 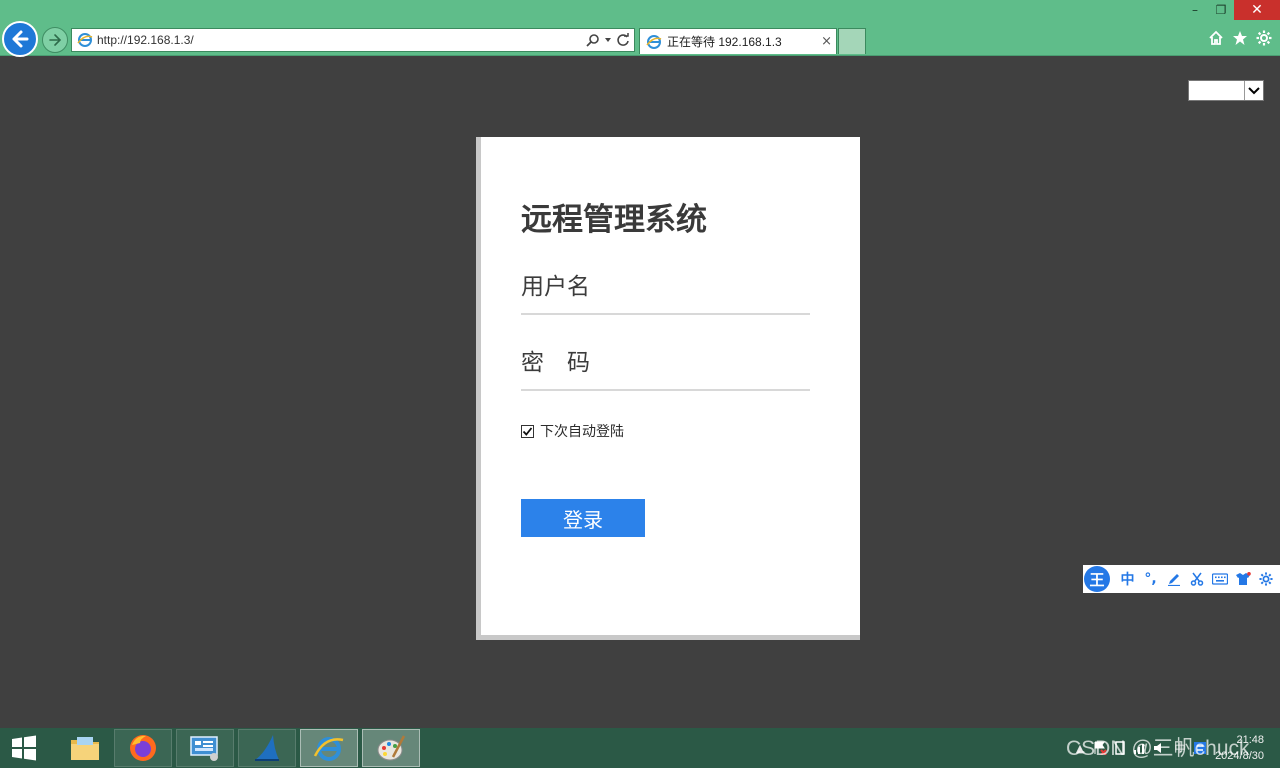 I want to click on refresh-icon, so click(x=623, y=40).